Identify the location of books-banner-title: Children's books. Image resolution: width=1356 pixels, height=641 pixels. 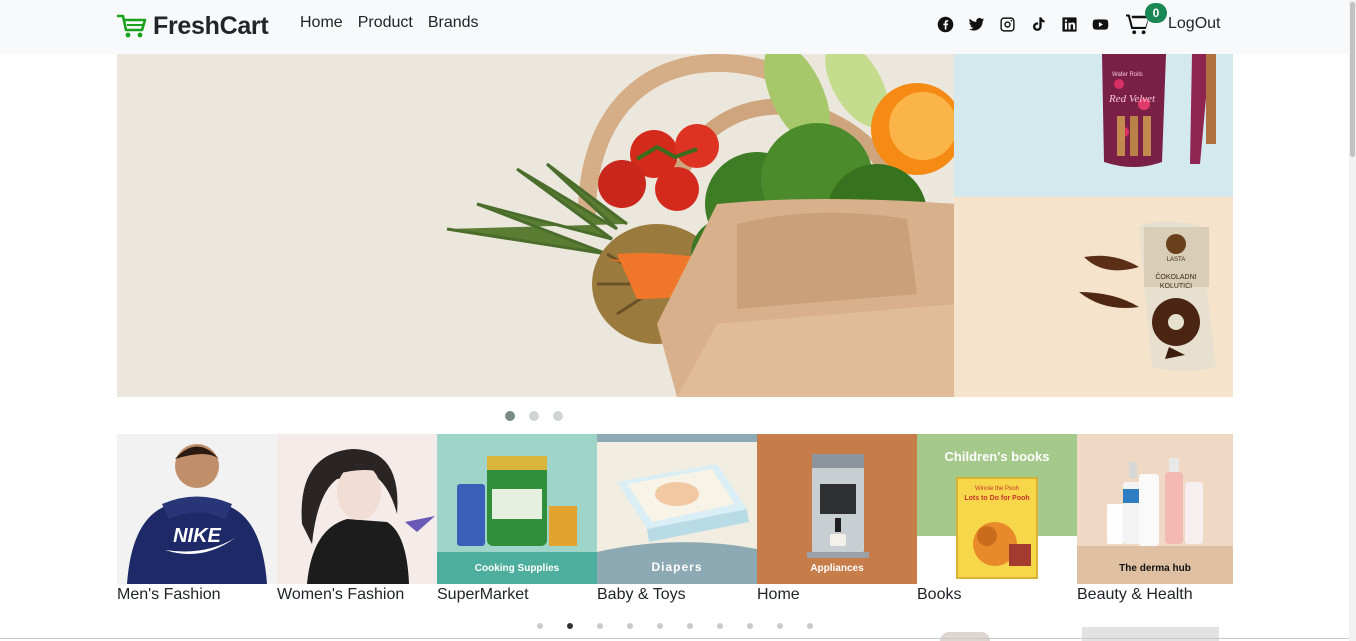
(997, 456).